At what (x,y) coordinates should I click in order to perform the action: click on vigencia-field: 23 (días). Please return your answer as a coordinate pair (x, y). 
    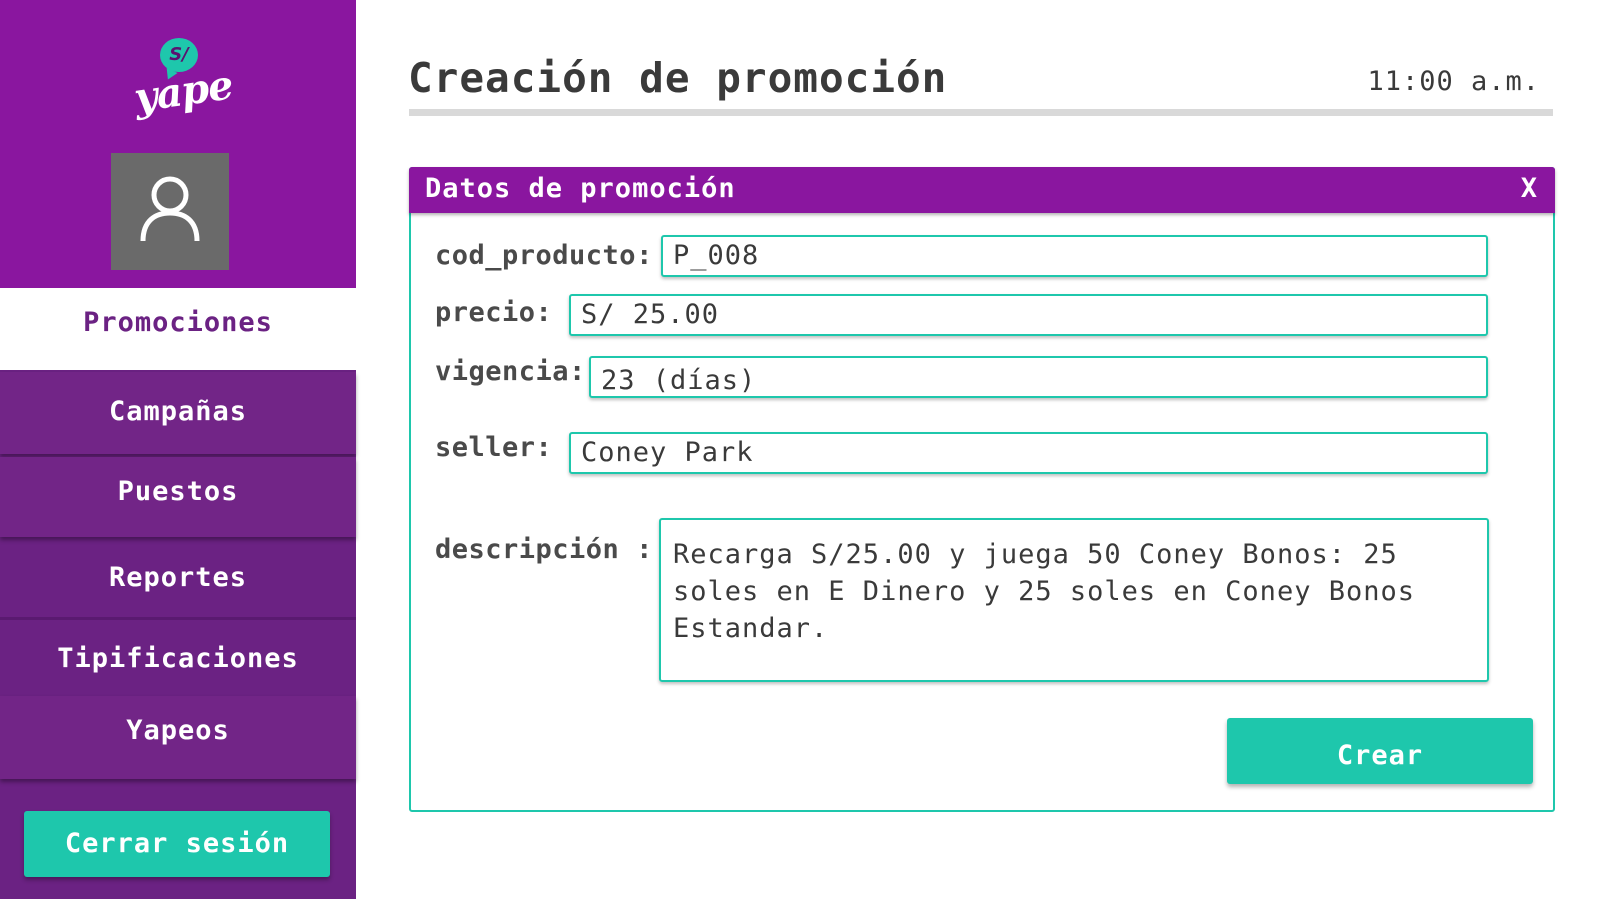
    Looking at the image, I should click on (1038, 377).